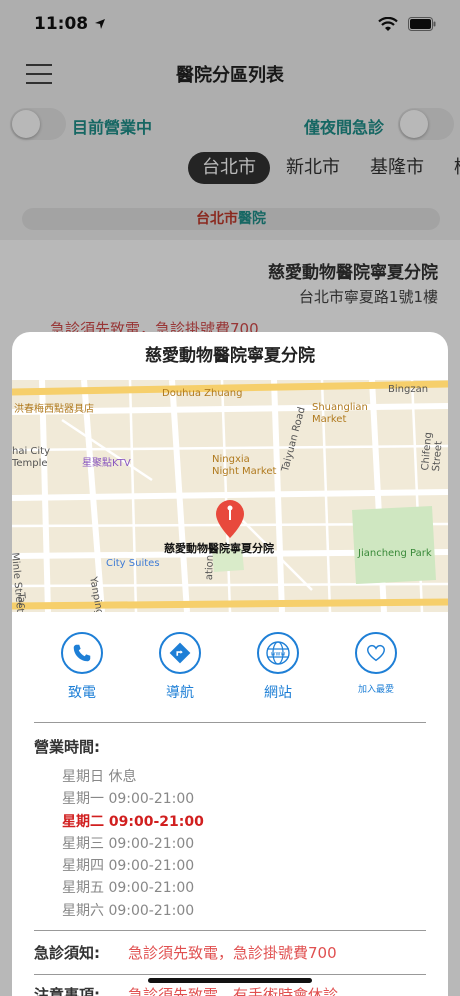  I want to click on navigate-button: 導航, so click(180, 667).